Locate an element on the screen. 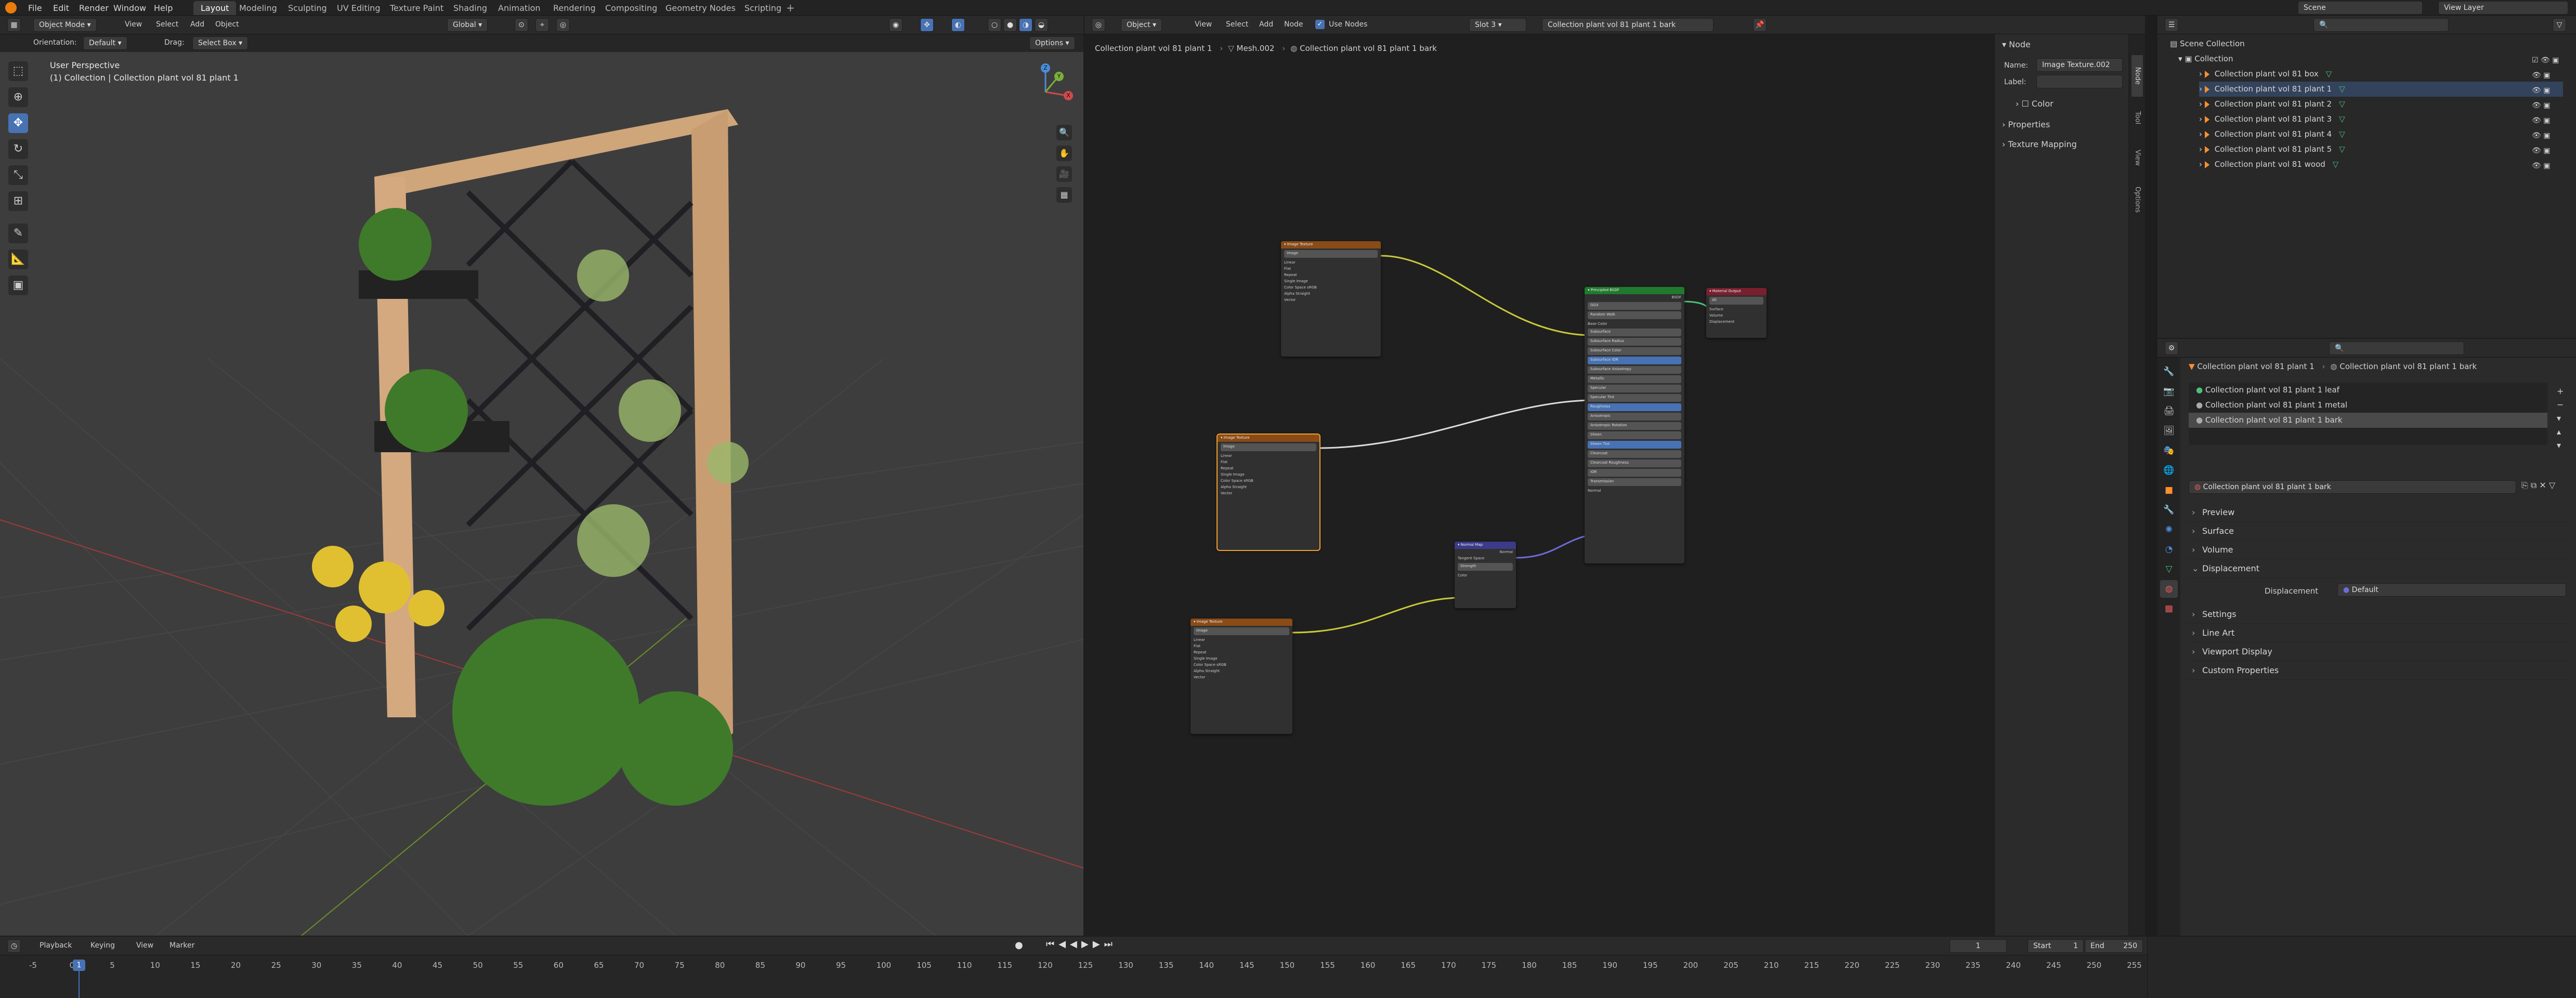 The image size is (2576, 998). playback-controls: ⏮◀◀▶▶⏭ is located at coordinates (1081, 944).